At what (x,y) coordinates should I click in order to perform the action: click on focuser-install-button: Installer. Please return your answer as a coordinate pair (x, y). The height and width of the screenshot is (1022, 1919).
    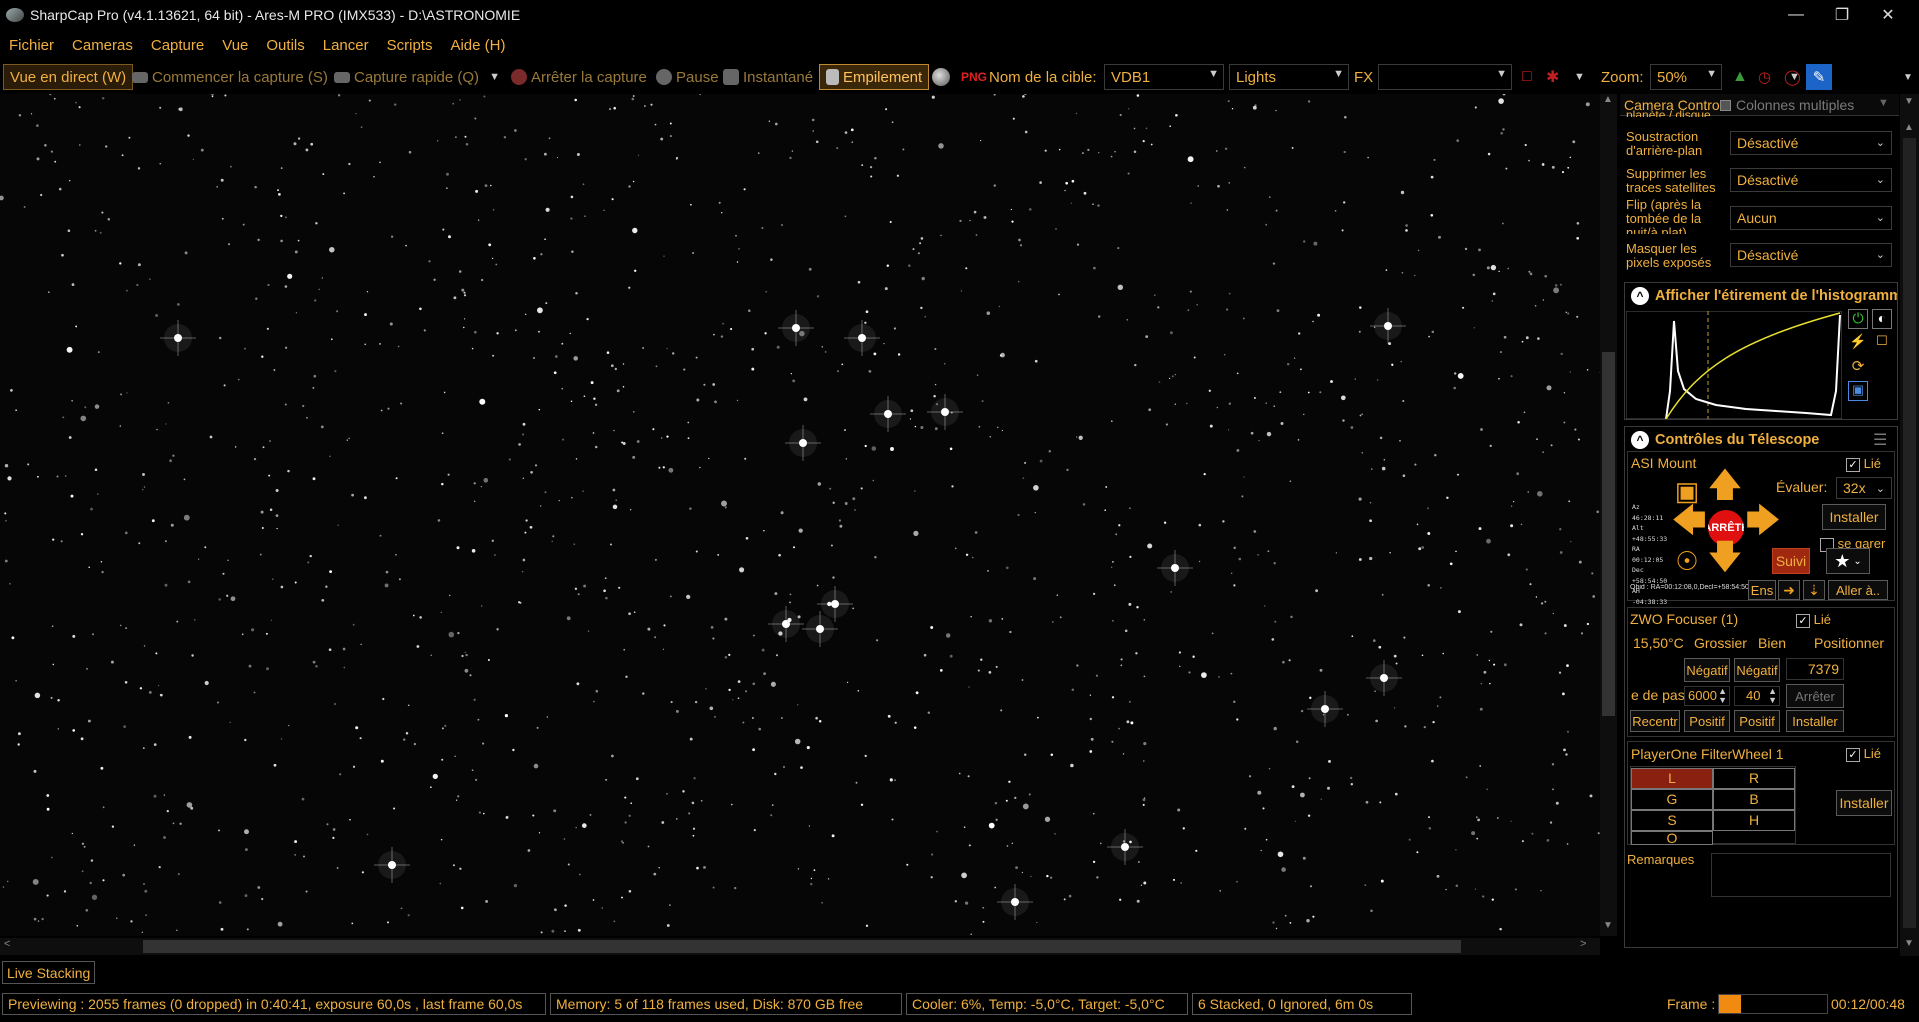
    Looking at the image, I should click on (1815, 721).